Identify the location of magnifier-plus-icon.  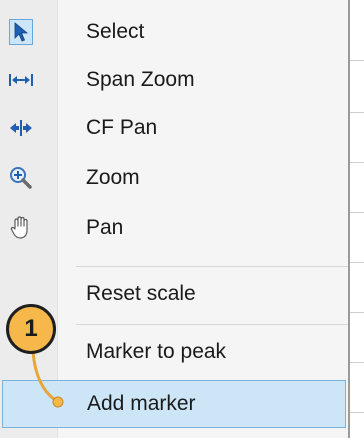
(21, 178).